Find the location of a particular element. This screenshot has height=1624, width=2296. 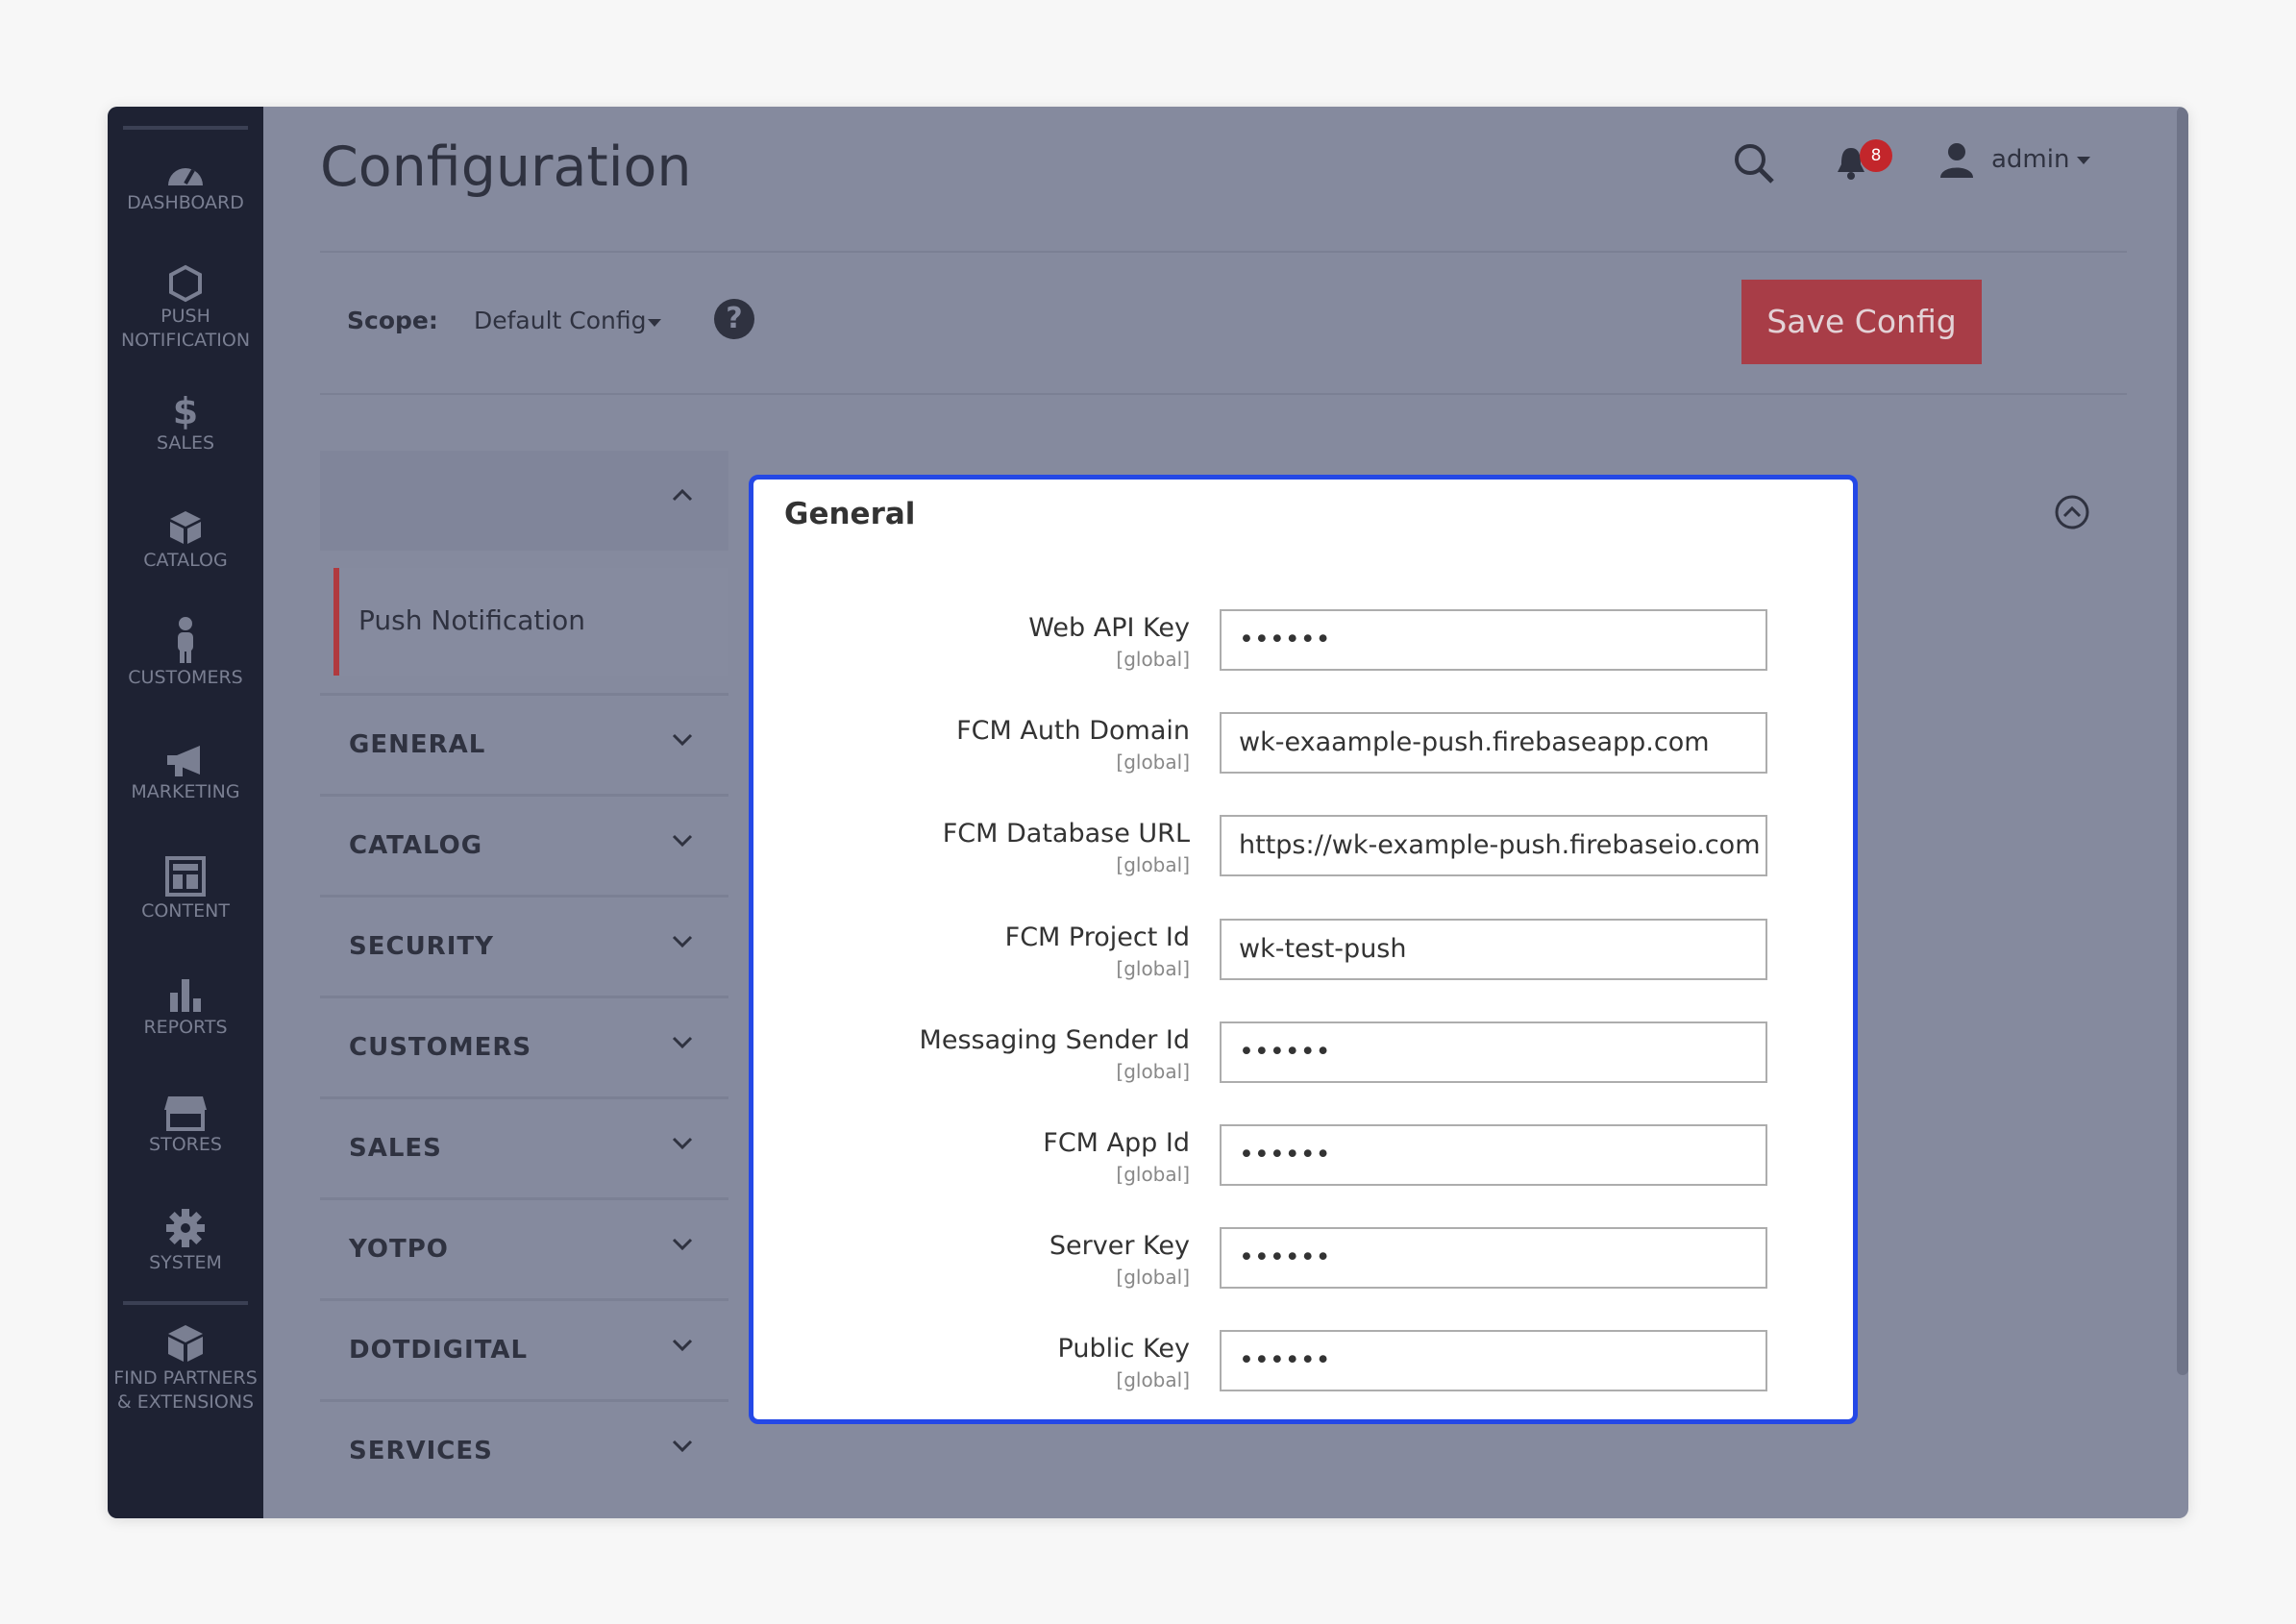

nav-item-catalog: CATALOG is located at coordinates (185, 540).